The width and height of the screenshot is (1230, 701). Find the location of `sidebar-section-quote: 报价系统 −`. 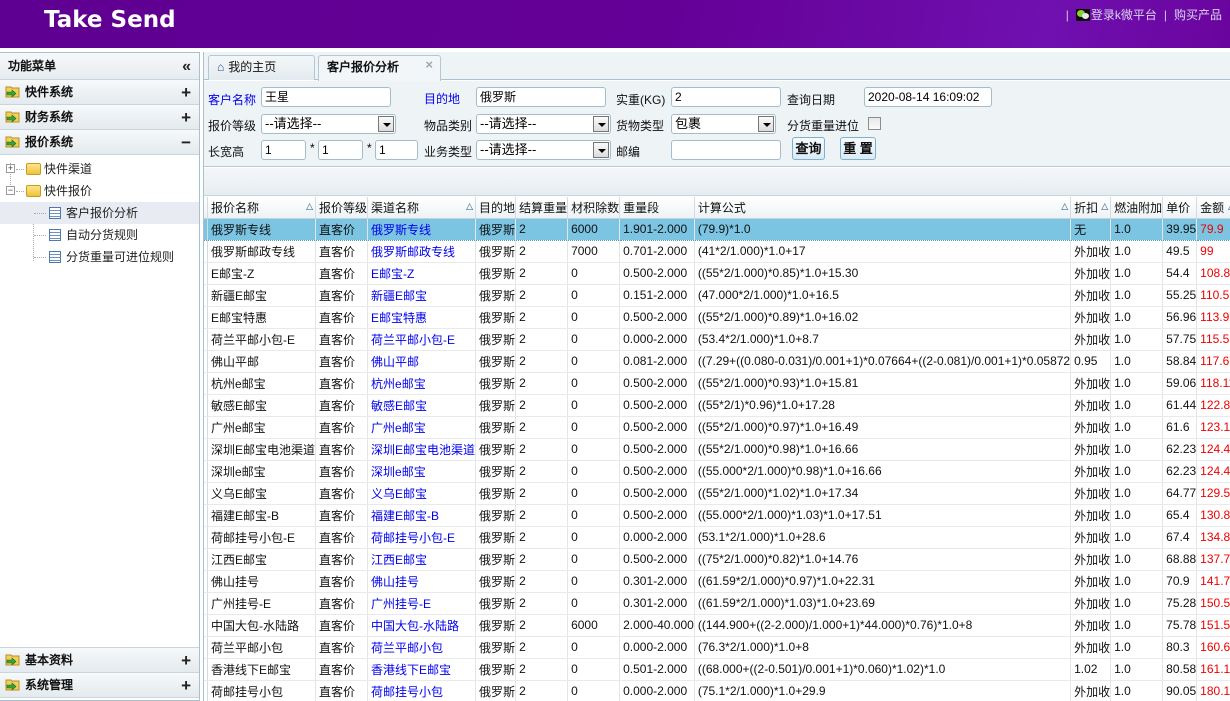

sidebar-section-quote: 报价系统 − is located at coordinates (99, 142).